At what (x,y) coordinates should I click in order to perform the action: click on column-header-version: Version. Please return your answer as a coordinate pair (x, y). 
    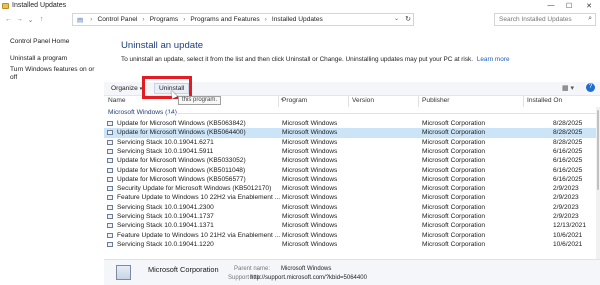
    Looking at the image, I should click on (363, 102).